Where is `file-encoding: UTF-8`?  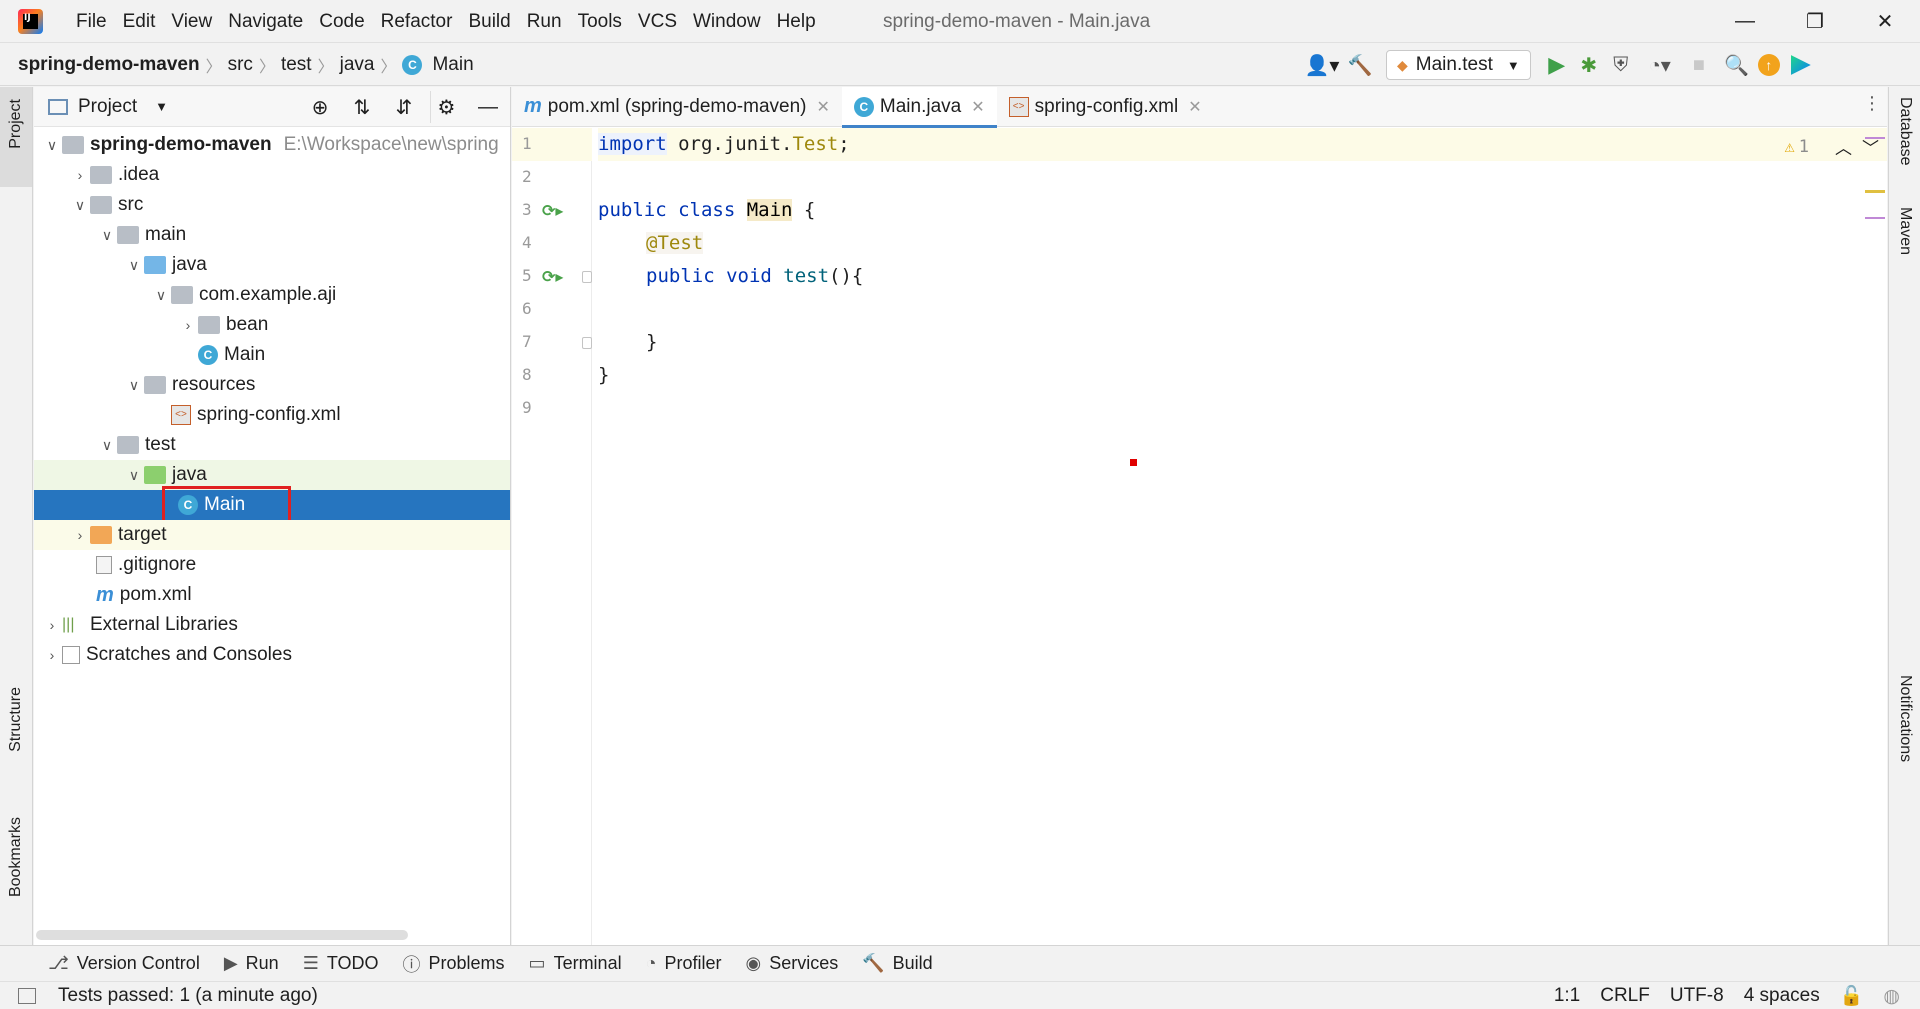
file-encoding: UTF-8 is located at coordinates (1697, 996).